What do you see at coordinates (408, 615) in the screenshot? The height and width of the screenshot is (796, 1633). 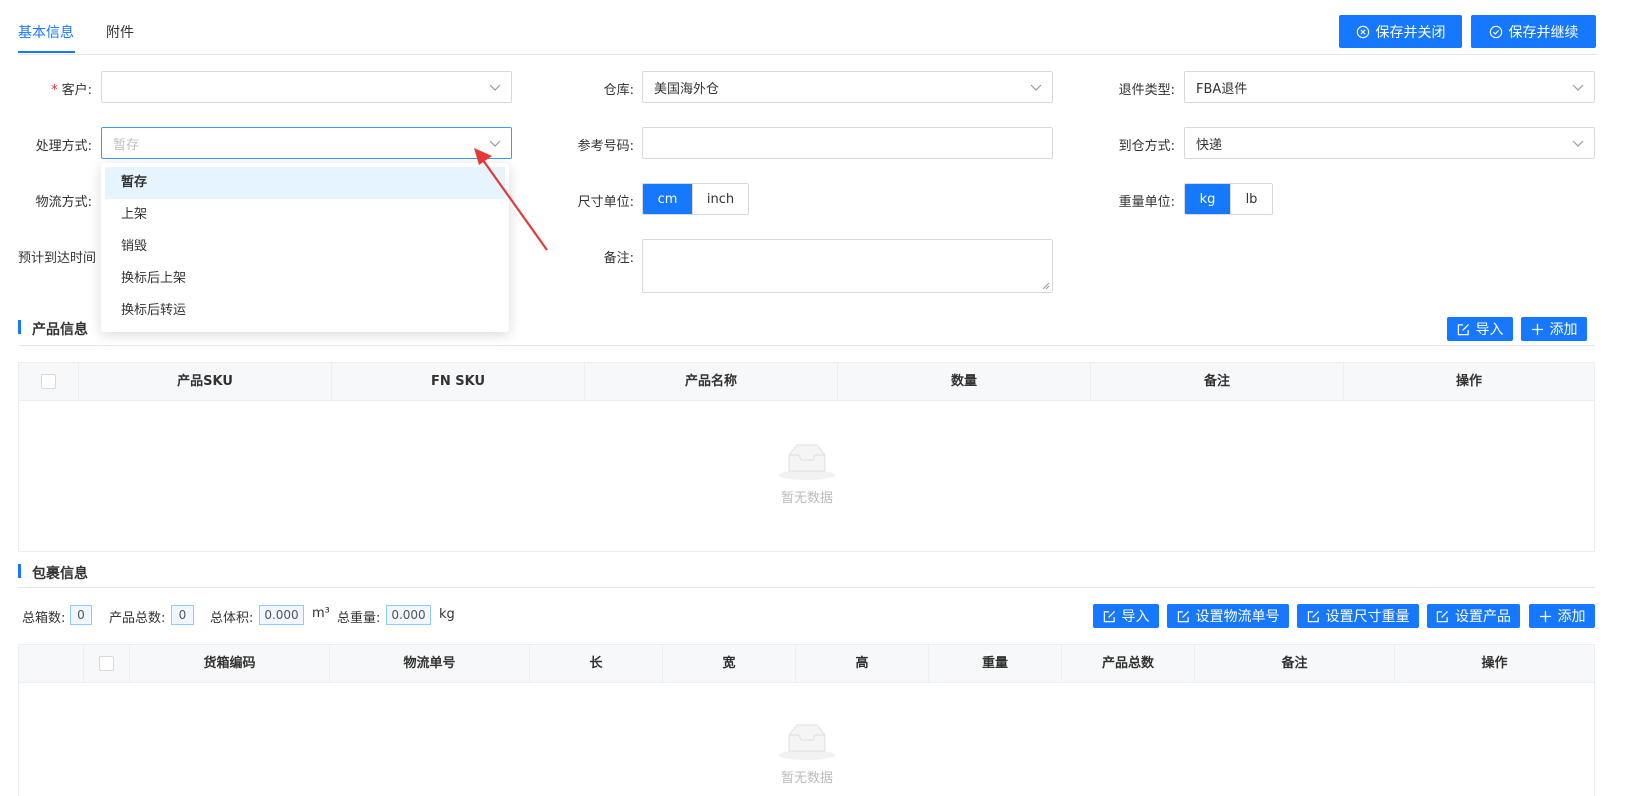 I see `total-weight-value: 0.000` at bounding box center [408, 615].